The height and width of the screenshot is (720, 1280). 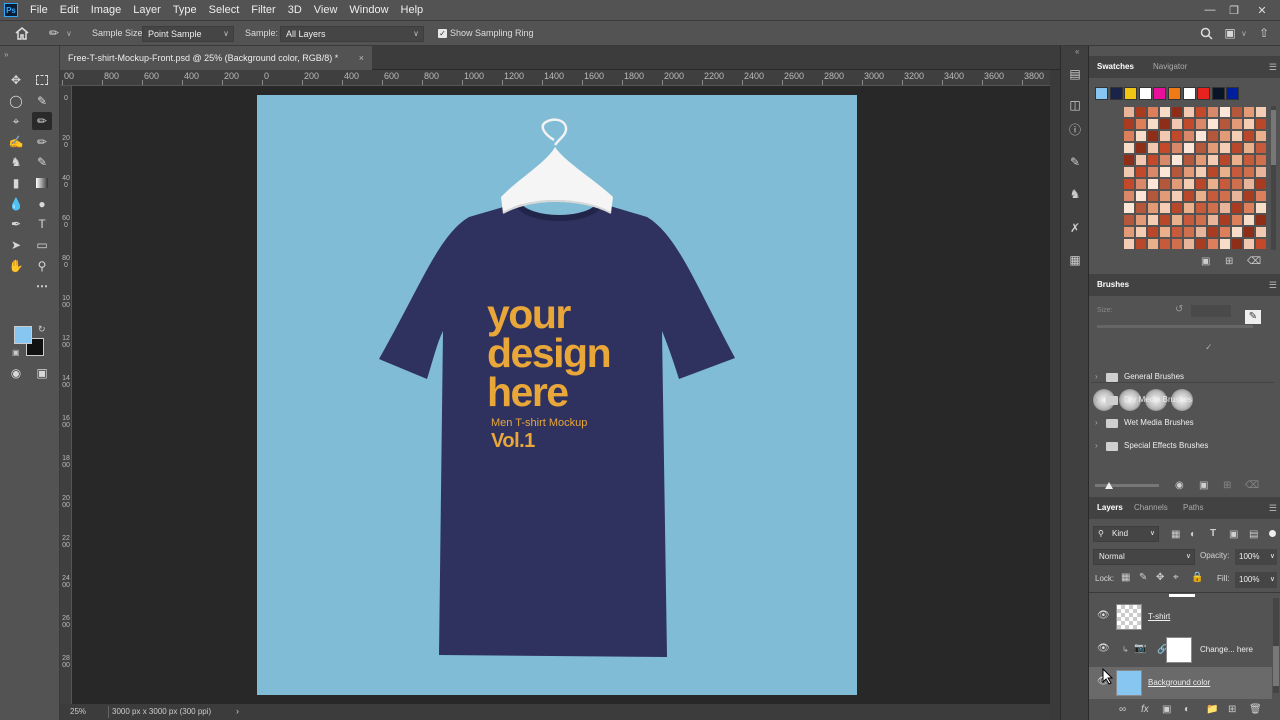 What do you see at coordinates (42, 162) in the screenshot?
I see `history-brush-tool-icon: ✎` at bounding box center [42, 162].